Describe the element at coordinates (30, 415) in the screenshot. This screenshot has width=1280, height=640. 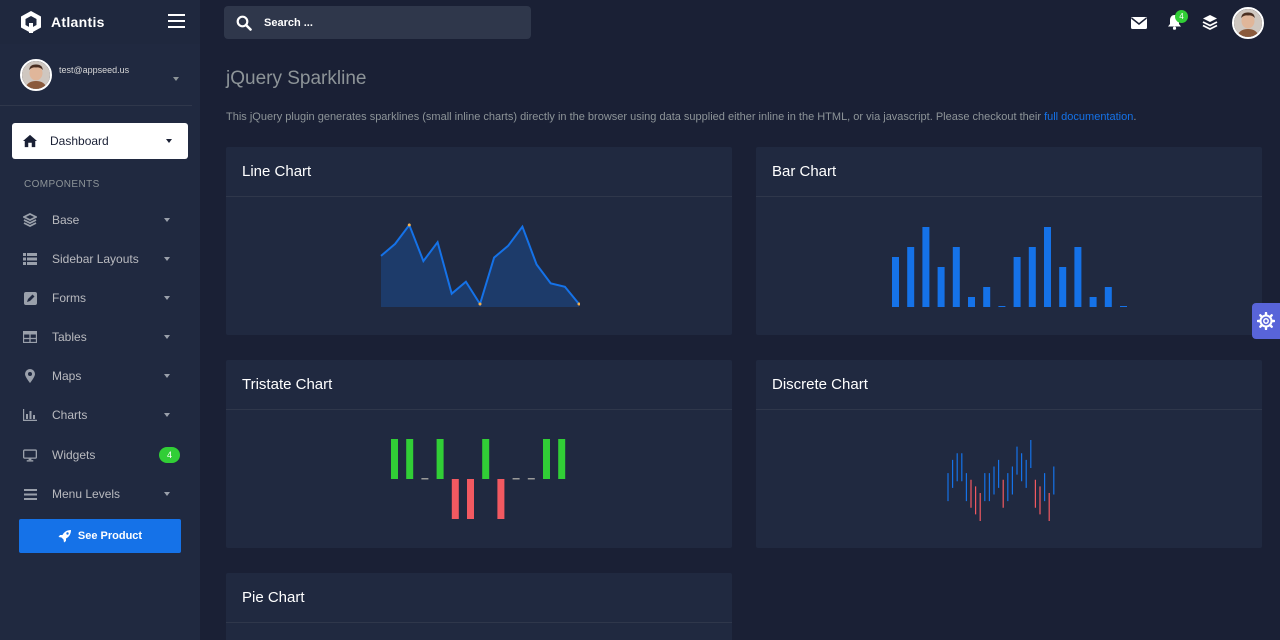
I see `bar-chart-icon` at that location.